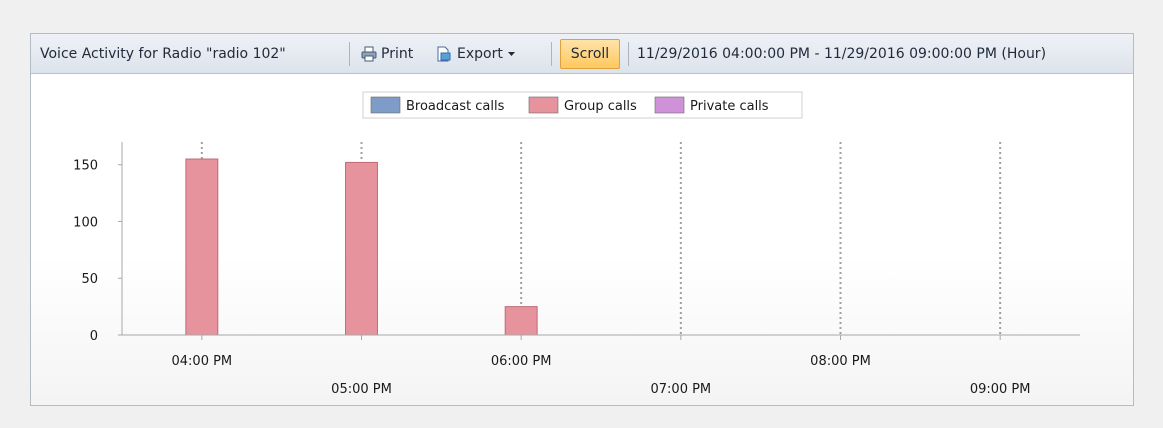 The height and width of the screenshot is (428, 1163). Describe the element at coordinates (600, 106) in the screenshot. I see `legend-label: Group calls` at that location.